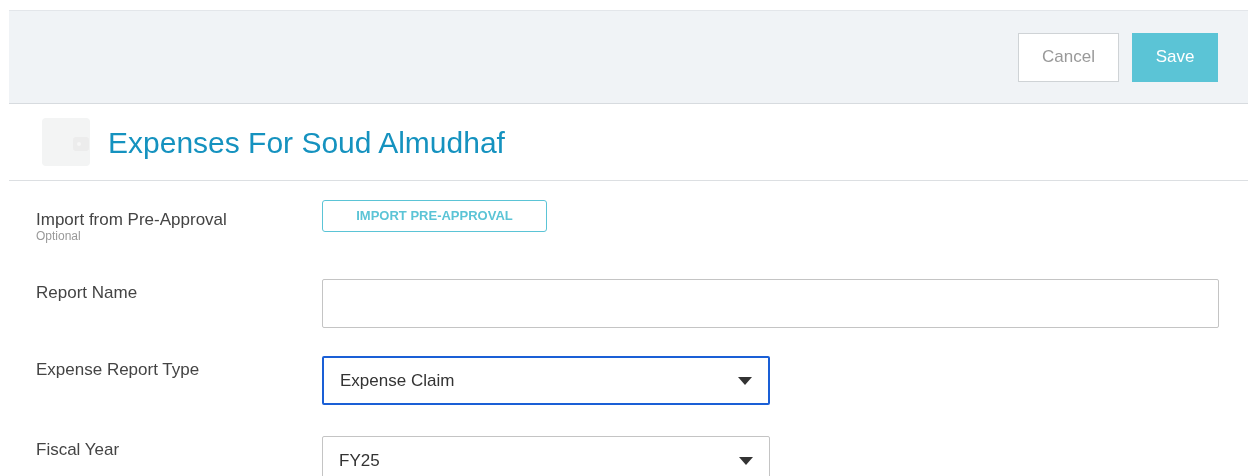  I want to click on optional-hint: Optional, so click(59, 236).